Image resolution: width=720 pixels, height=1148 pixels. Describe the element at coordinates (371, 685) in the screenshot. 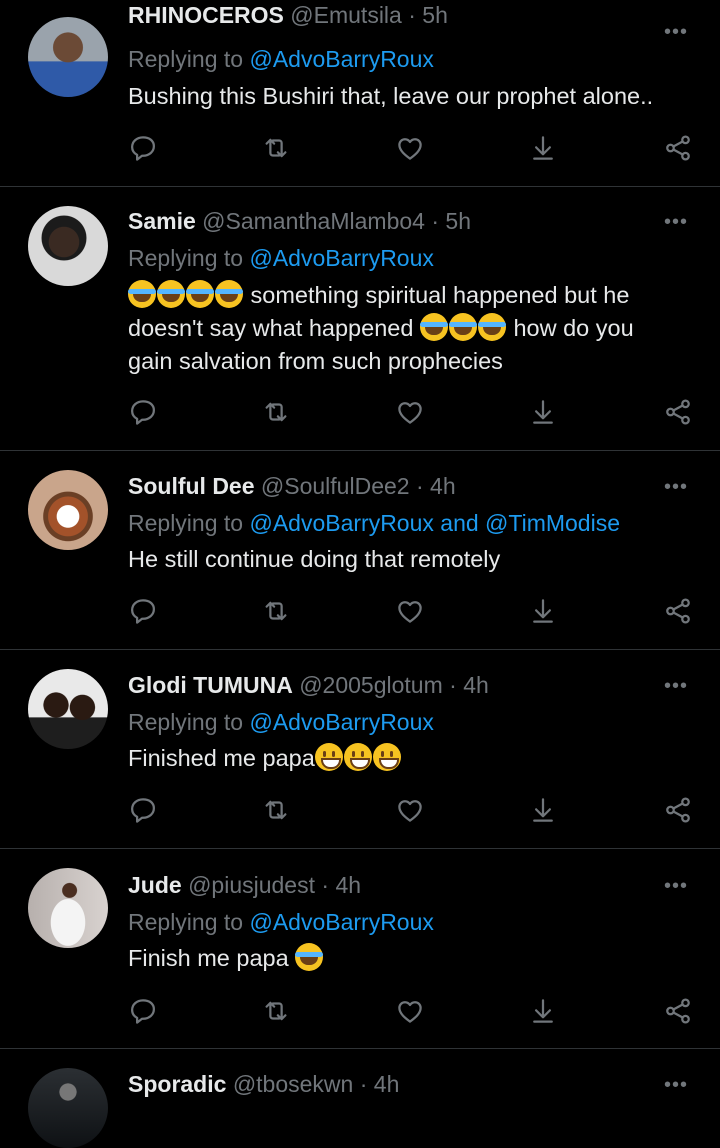

I see `username: @2005glotum` at that location.